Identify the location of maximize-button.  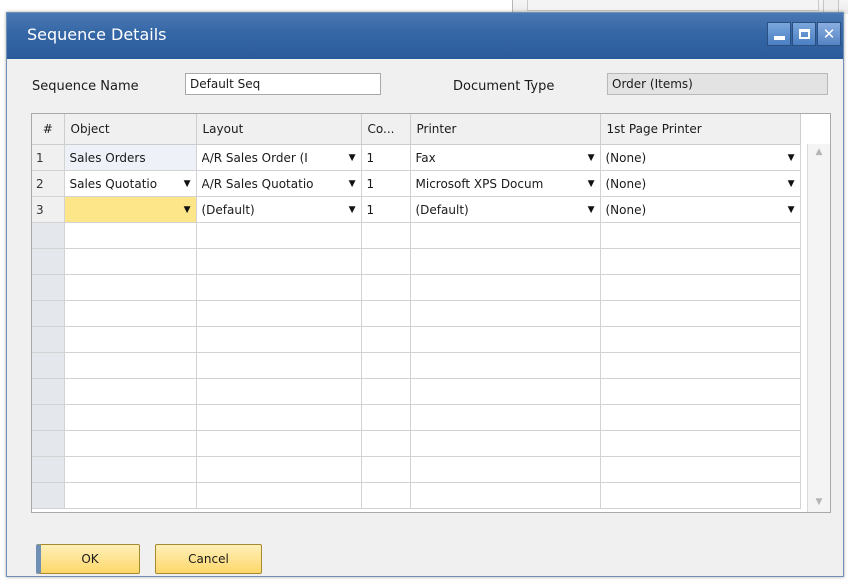
(804, 34).